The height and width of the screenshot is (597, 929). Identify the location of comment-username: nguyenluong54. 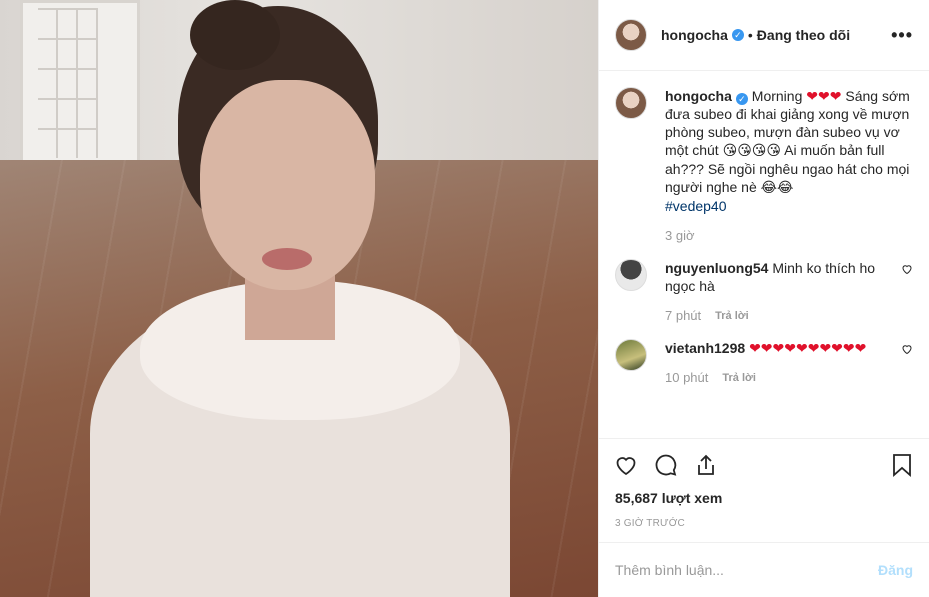
(716, 268).